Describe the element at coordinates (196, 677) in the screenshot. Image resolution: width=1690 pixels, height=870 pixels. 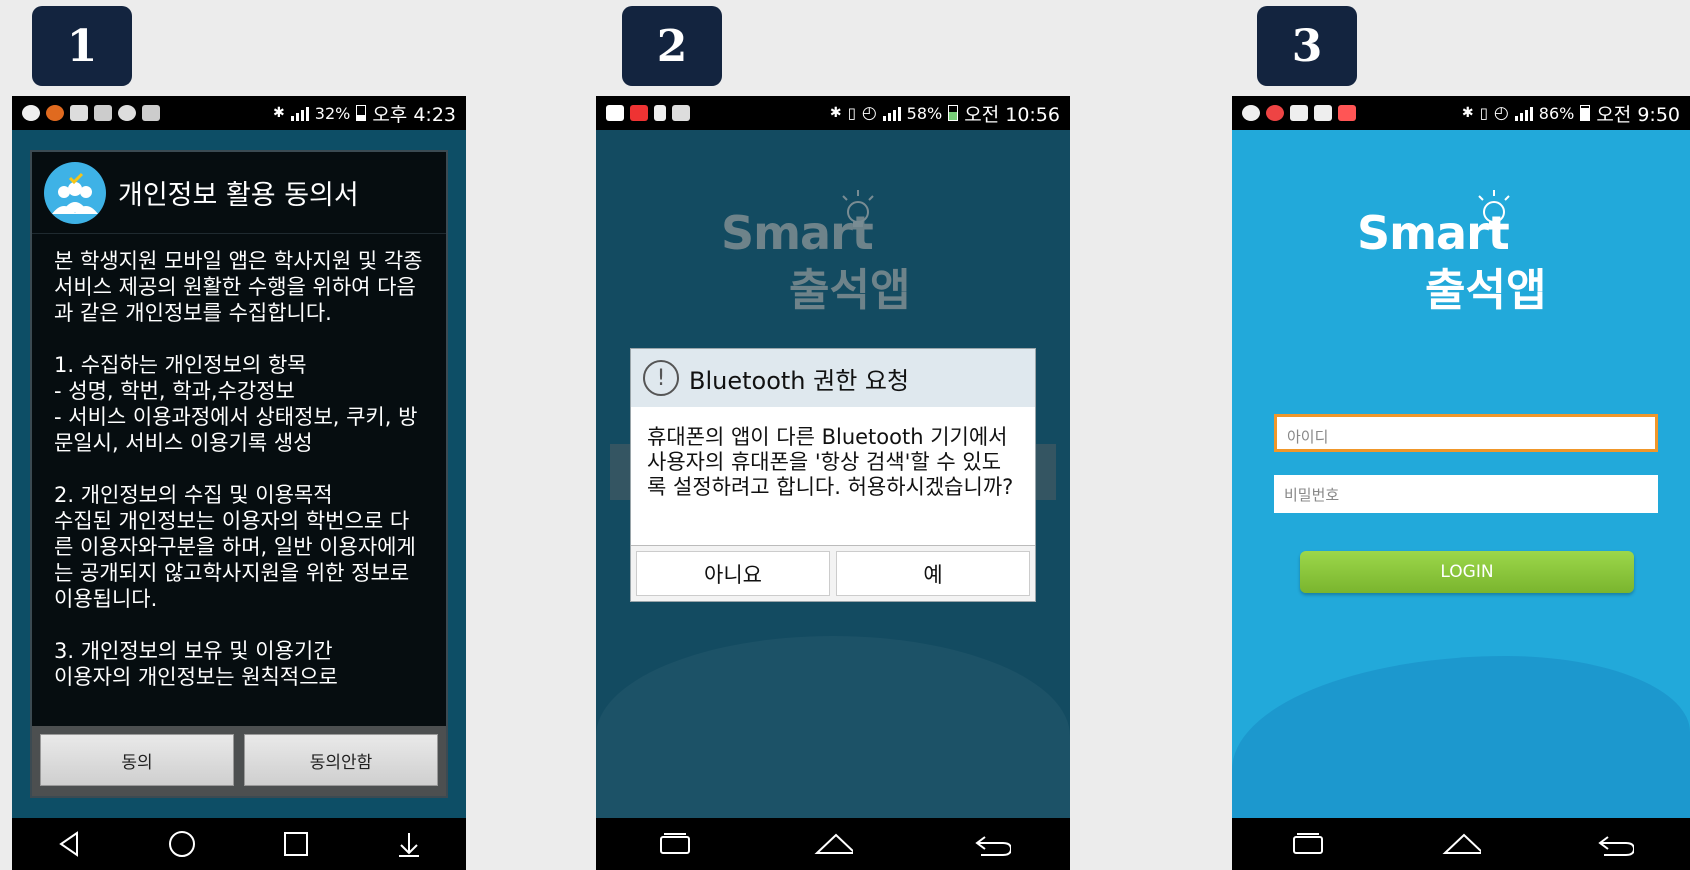
I see `section-line: 이용자의 개인정보는 원칙적으로` at that location.